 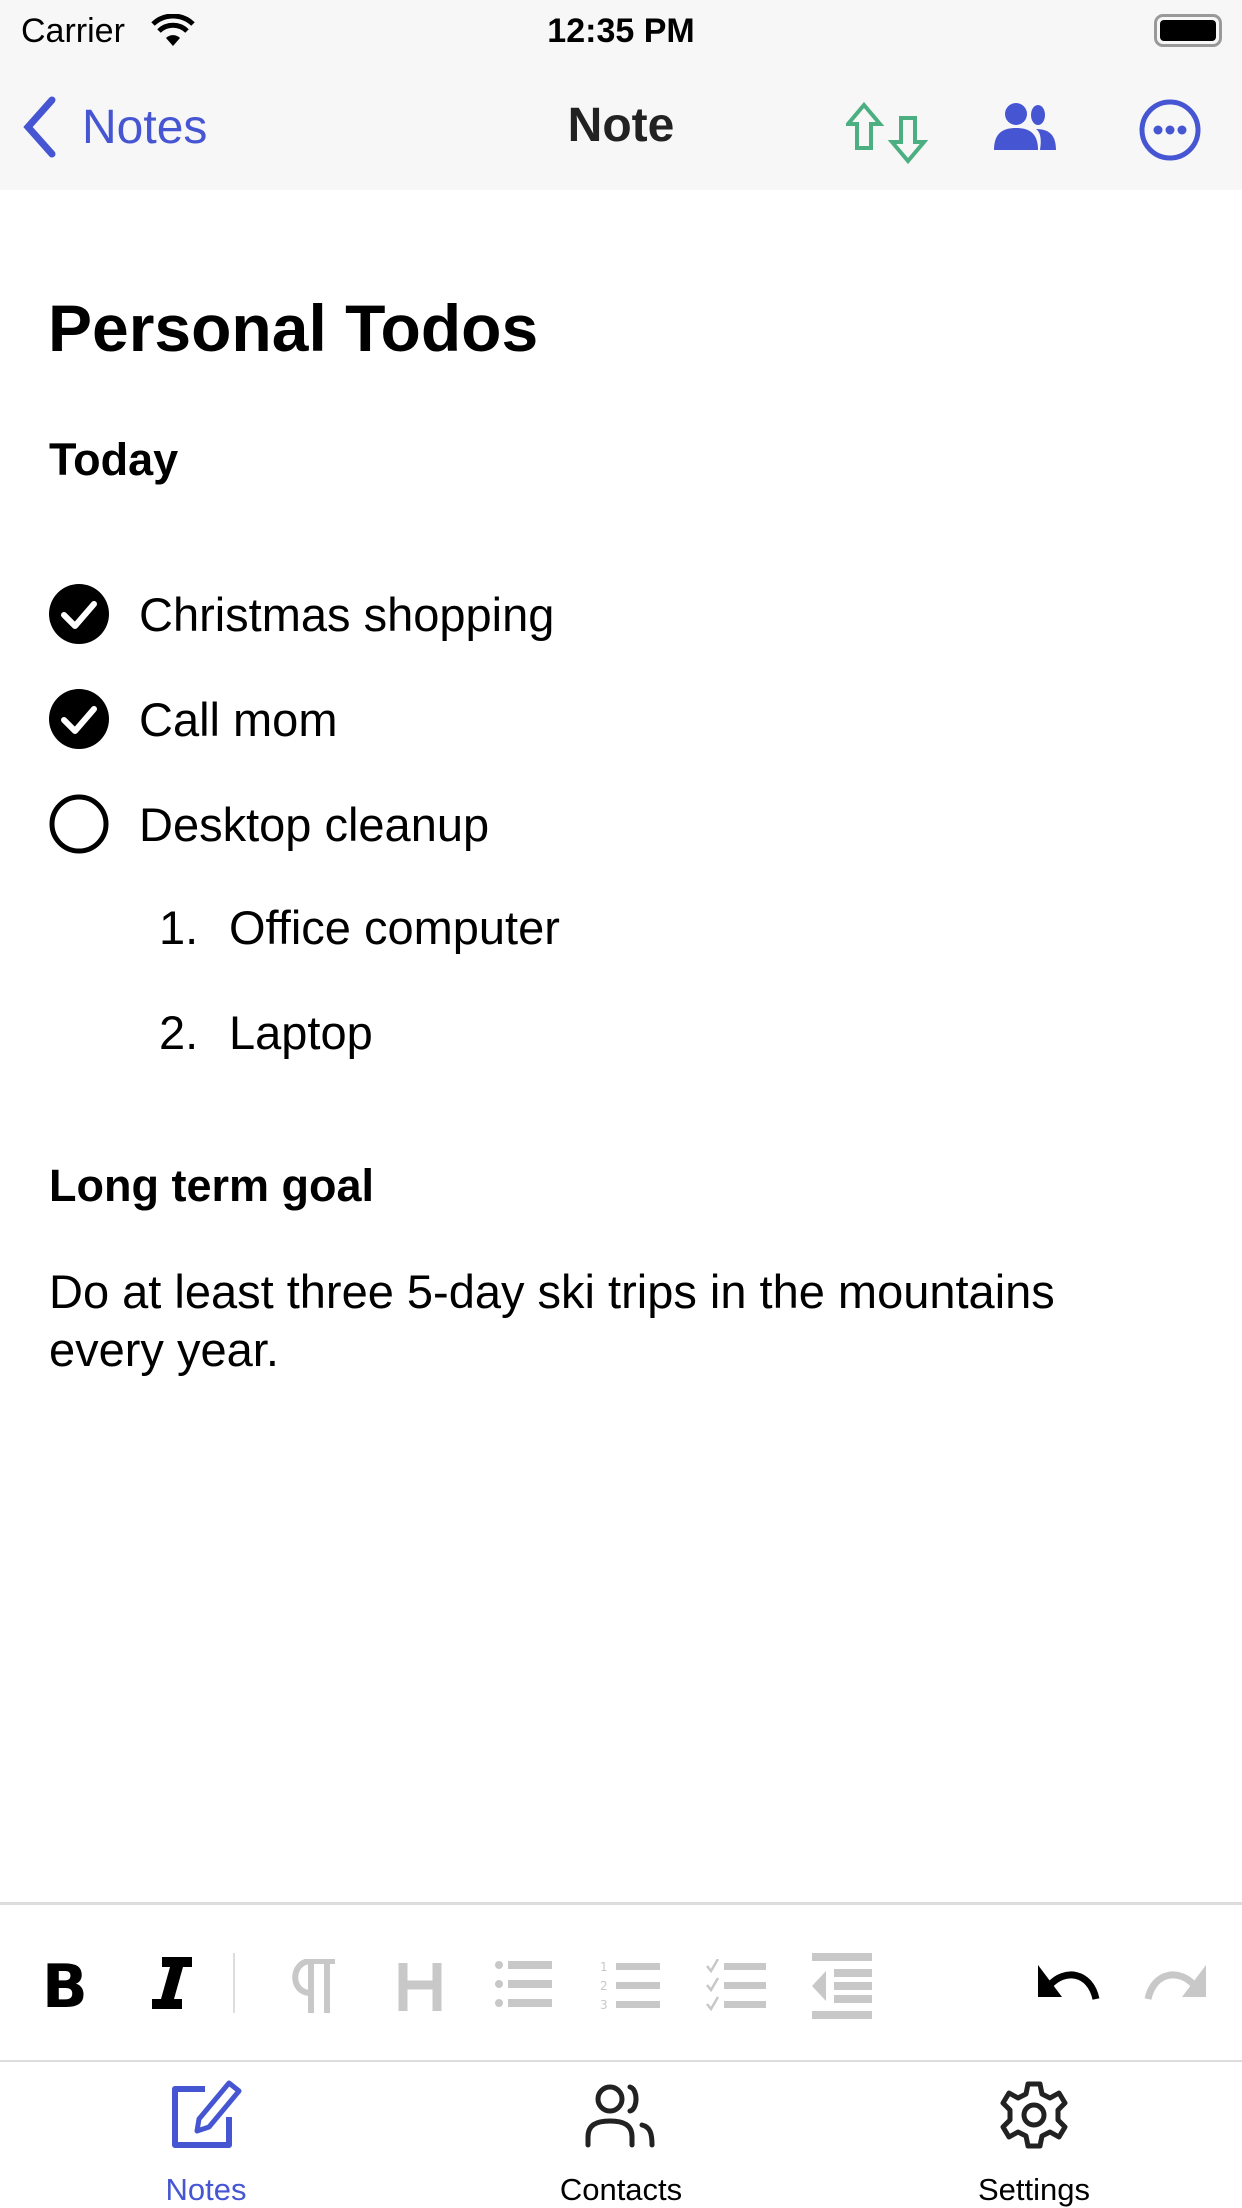 I want to click on undo-icon, so click(x=1069, y=1984).